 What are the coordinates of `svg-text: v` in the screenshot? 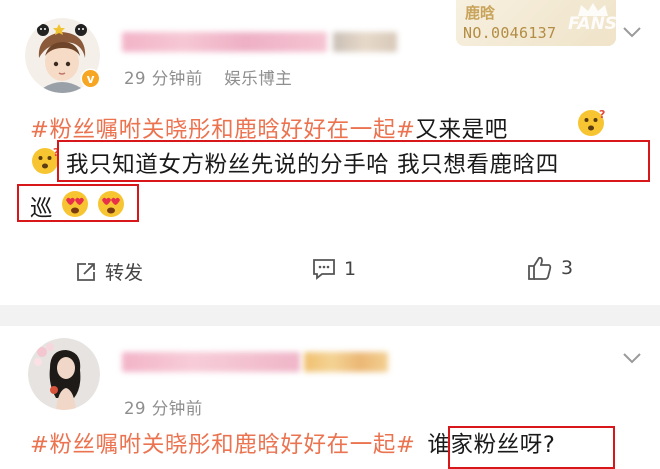 It's located at (91, 79).